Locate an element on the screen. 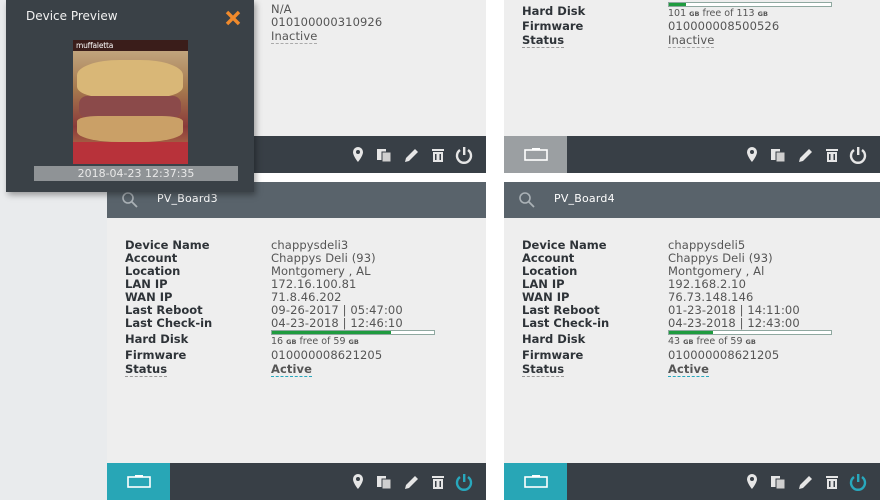 The height and width of the screenshot is (500, 890). firmware-value: 010000008500526 is located at coordinates (724, 26).